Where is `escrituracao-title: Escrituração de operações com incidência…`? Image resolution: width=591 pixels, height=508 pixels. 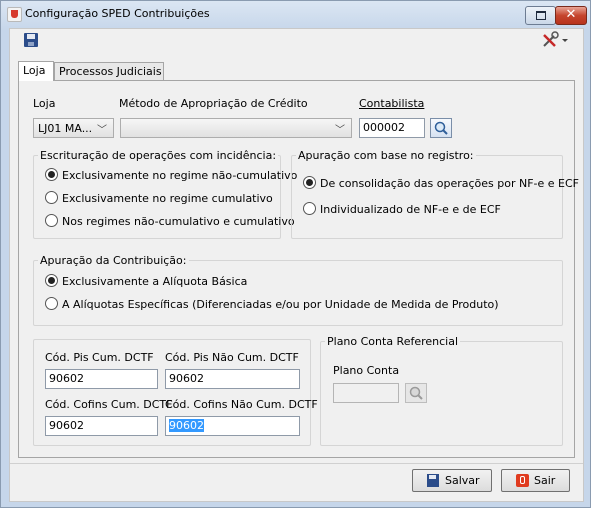
escrituracao-title: Escrituração de operações com incidência… is located at coordinates (158, 155).